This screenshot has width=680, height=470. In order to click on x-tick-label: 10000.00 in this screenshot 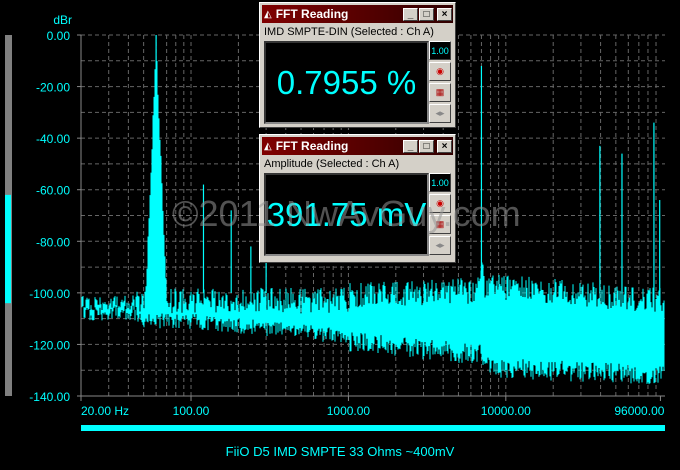, I will do `click(506, 411)`.